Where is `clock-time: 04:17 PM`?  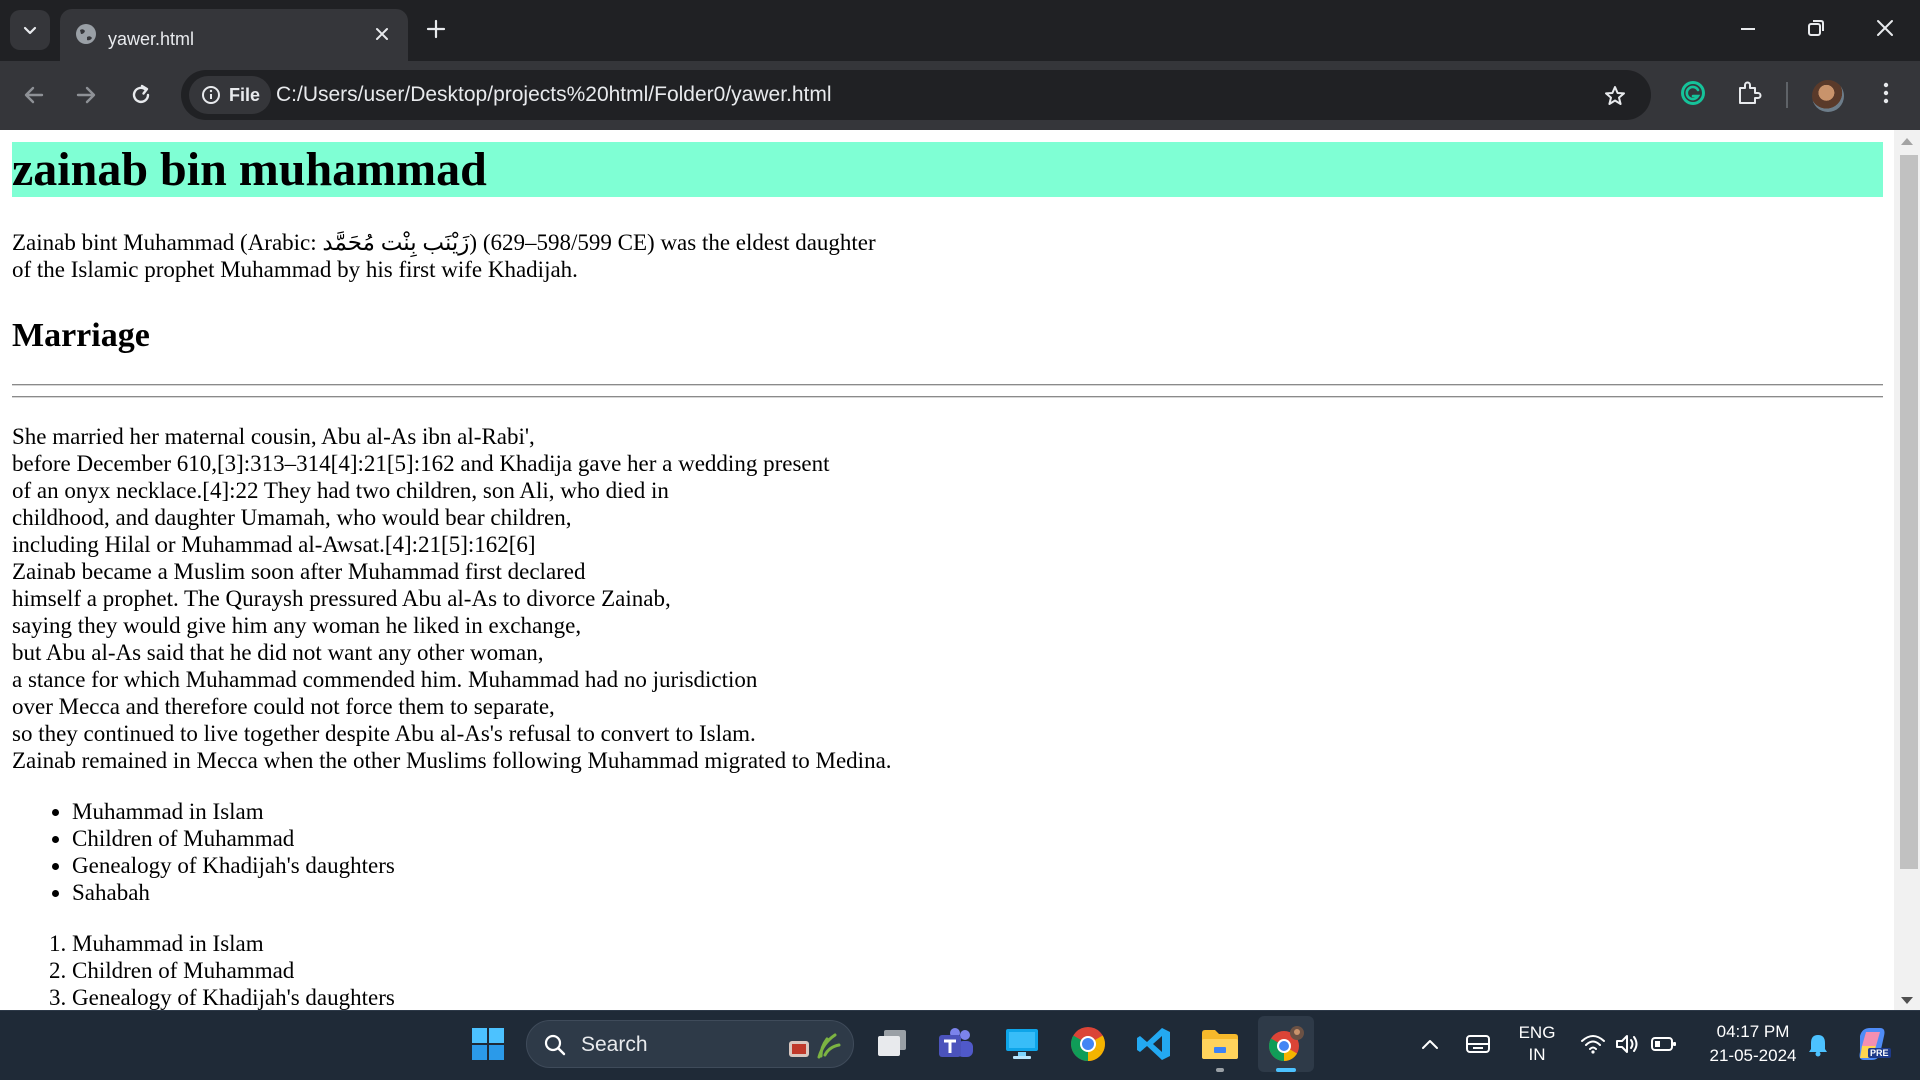 clock-time: 04:17 PM is located at coordinates (1753, 1031).